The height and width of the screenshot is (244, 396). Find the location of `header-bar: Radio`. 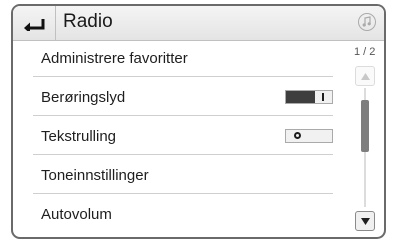

header-bar: Radio is located at coordinates (198, 23).